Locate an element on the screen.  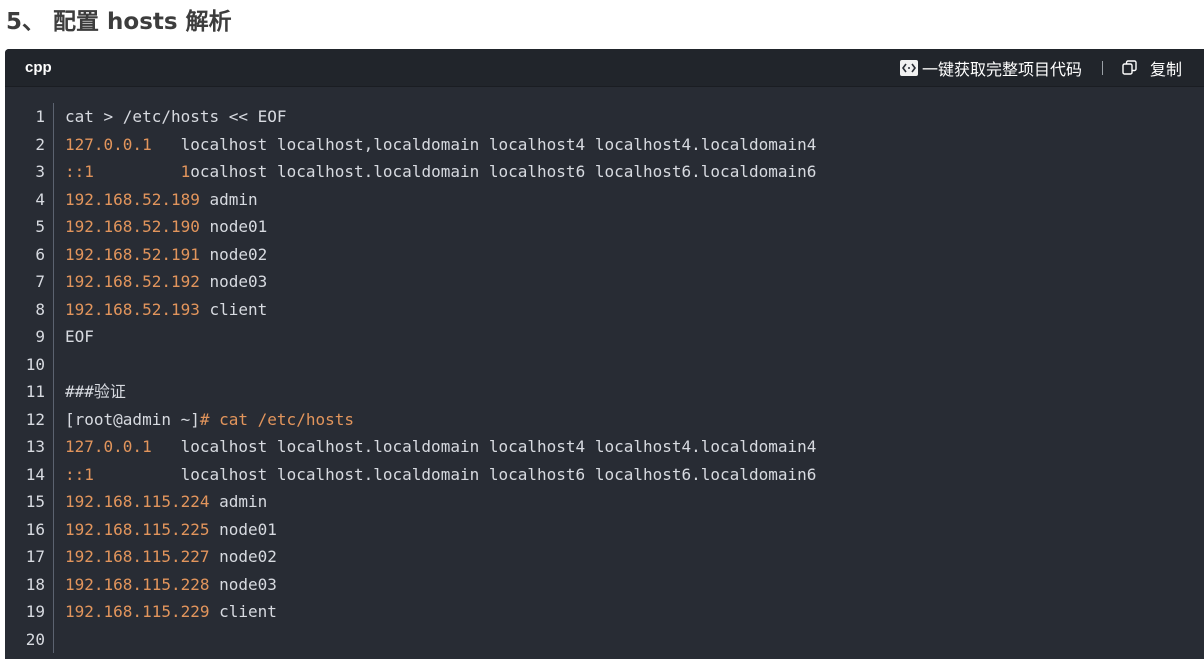
copy-button: 复制 is located at coordinates (1152, 68).